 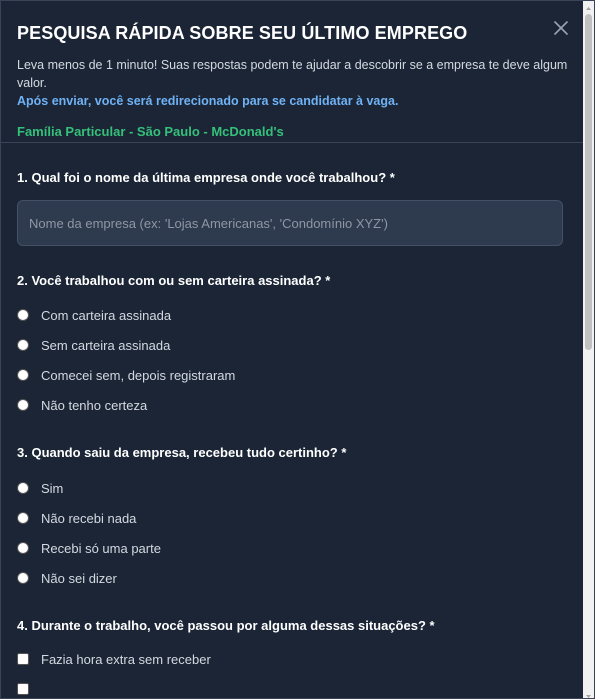 What do you see at coordinates (101, 548) in the screenshot?
I see `q3-option-label: Recebi só uma parte` at bounding box center [101, 548].